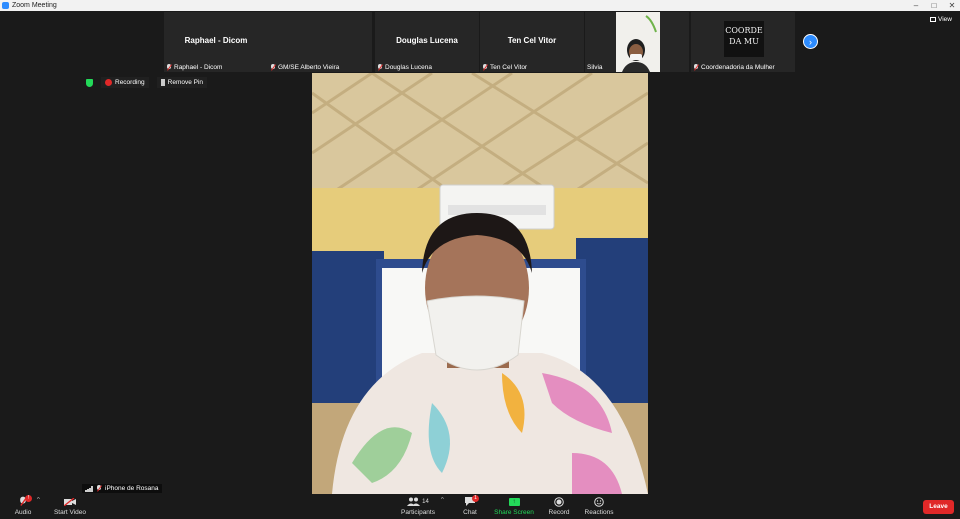  I want to click on participant-tile: COORDE DA MU Coordenadoria da Mulher, so click(743, 42).